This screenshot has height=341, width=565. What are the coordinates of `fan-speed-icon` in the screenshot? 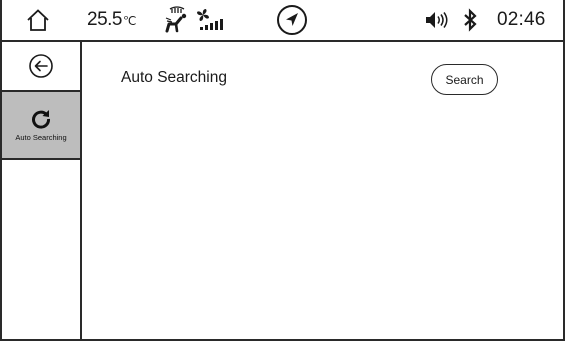 It's located at (212, 20).